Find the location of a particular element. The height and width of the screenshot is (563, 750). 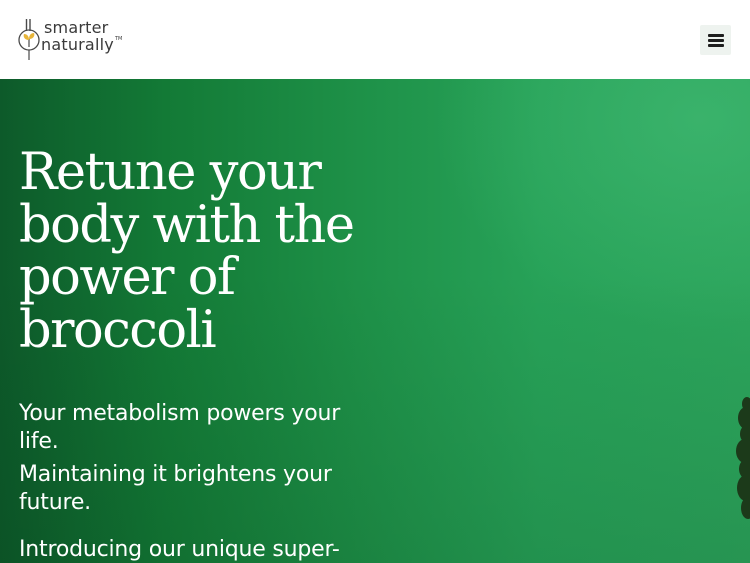

headline-line: power of is located at coordinates (127, 277).